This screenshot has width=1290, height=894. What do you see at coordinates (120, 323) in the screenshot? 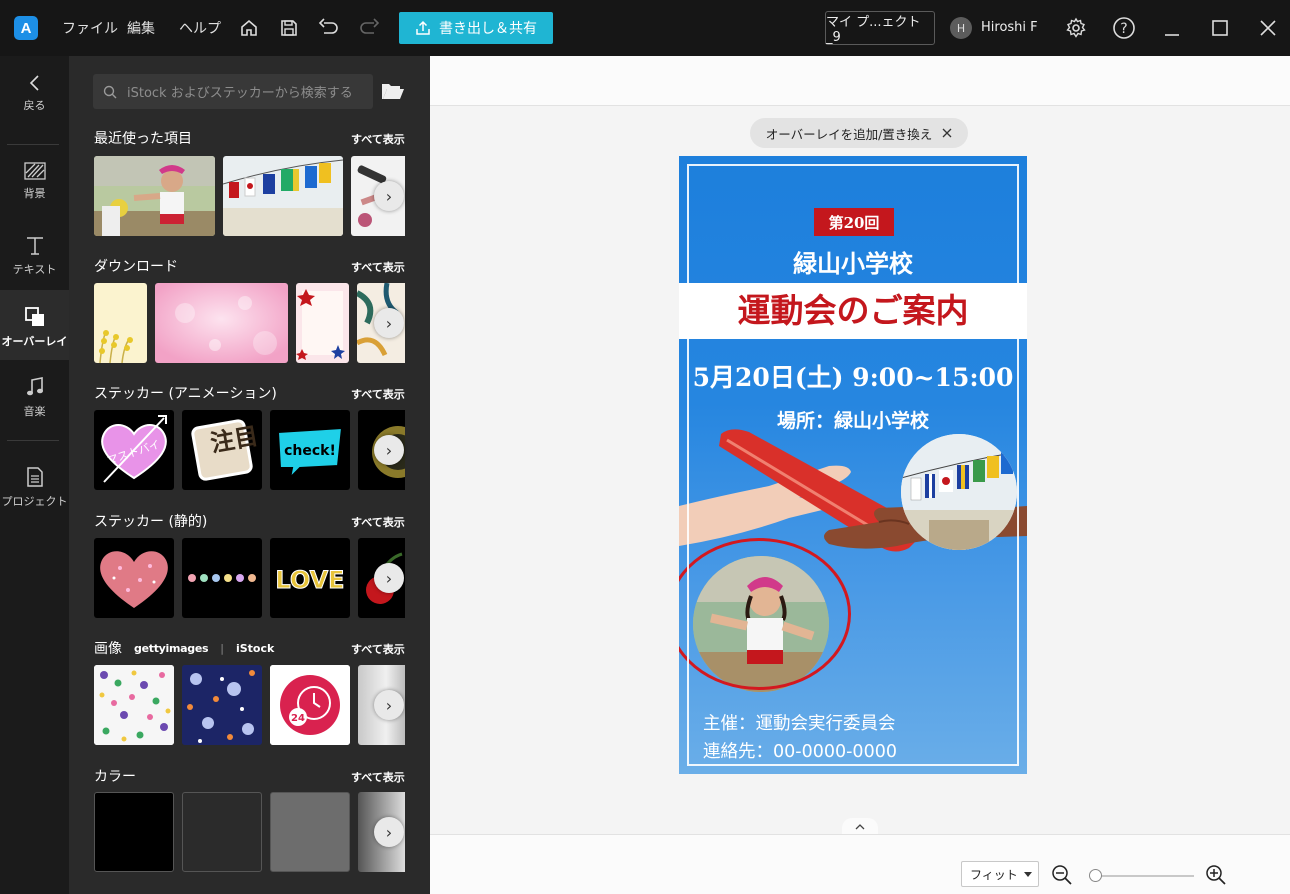
I see `download-thumb-yellow-flowers` at bounding box center [120, 323].